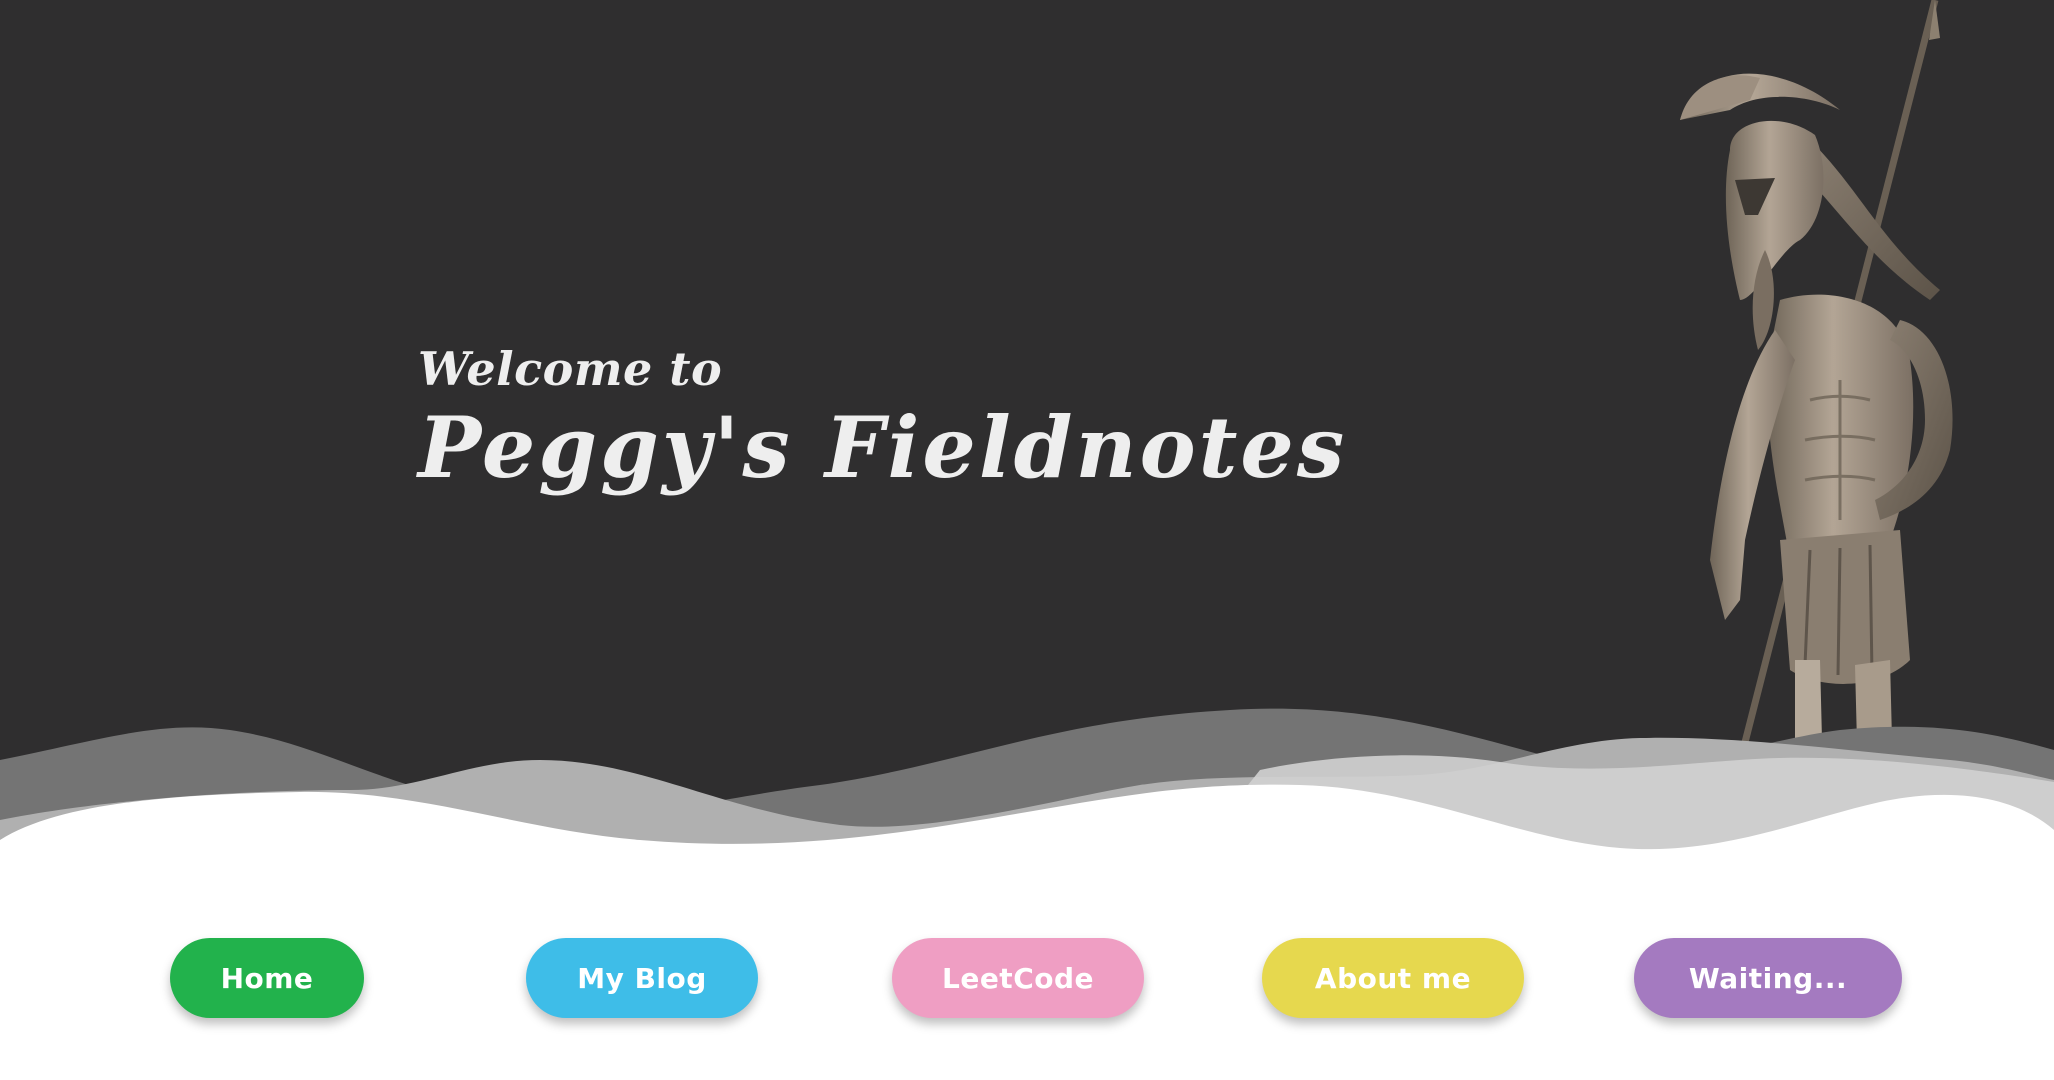  I want to click on about-me-button: About me, so click(1393, 978).